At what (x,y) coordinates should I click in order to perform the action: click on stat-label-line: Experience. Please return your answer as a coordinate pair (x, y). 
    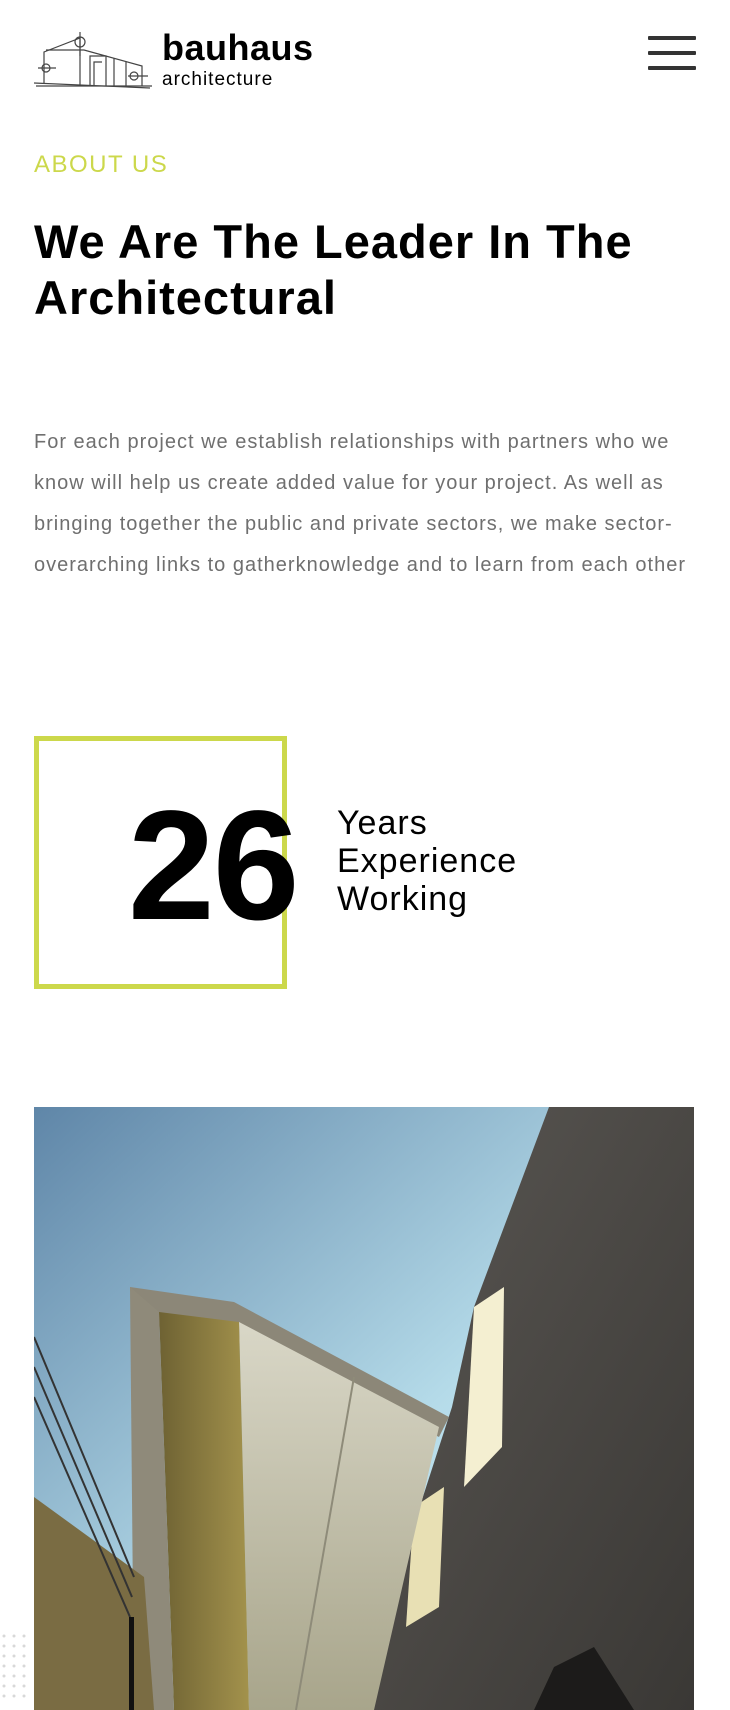
    Looking at the image, I should click on (427, 861).